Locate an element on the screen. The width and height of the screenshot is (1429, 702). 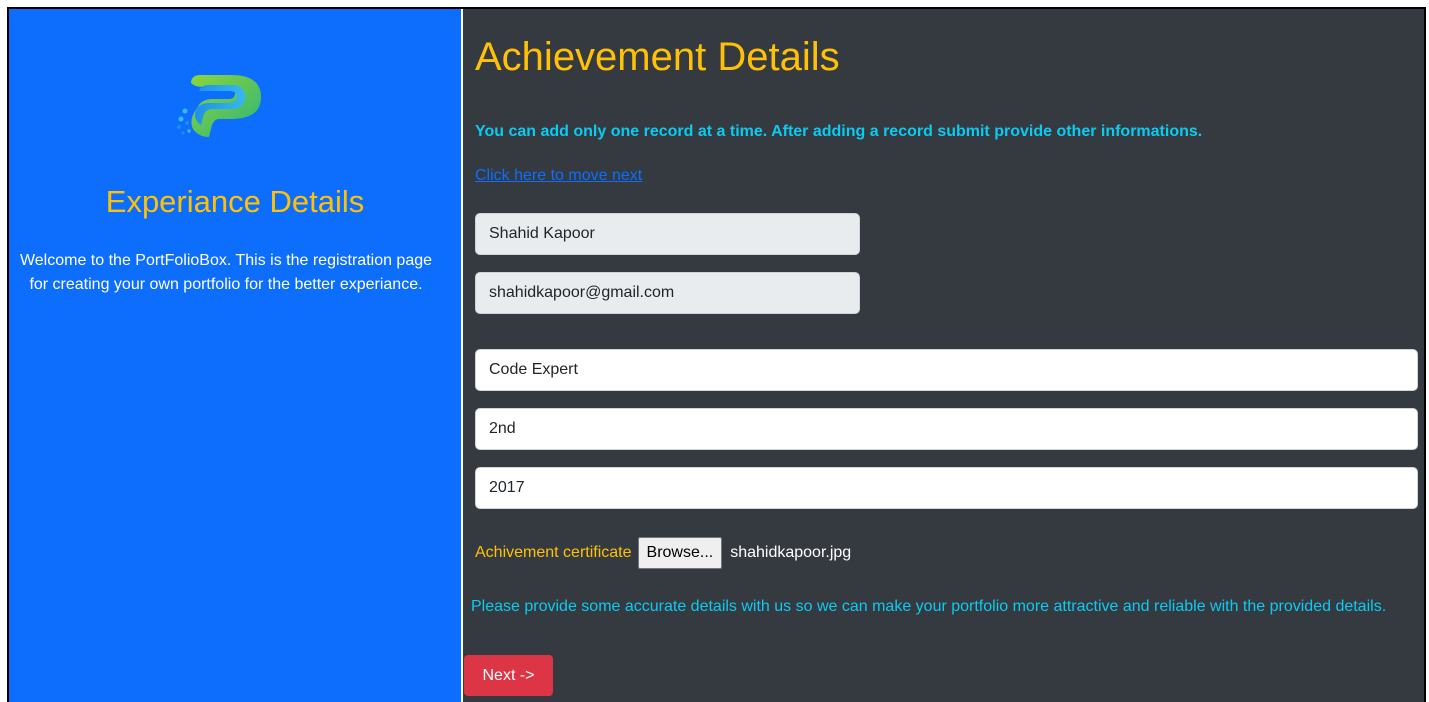
year-input is located at coordinates (946, 488).